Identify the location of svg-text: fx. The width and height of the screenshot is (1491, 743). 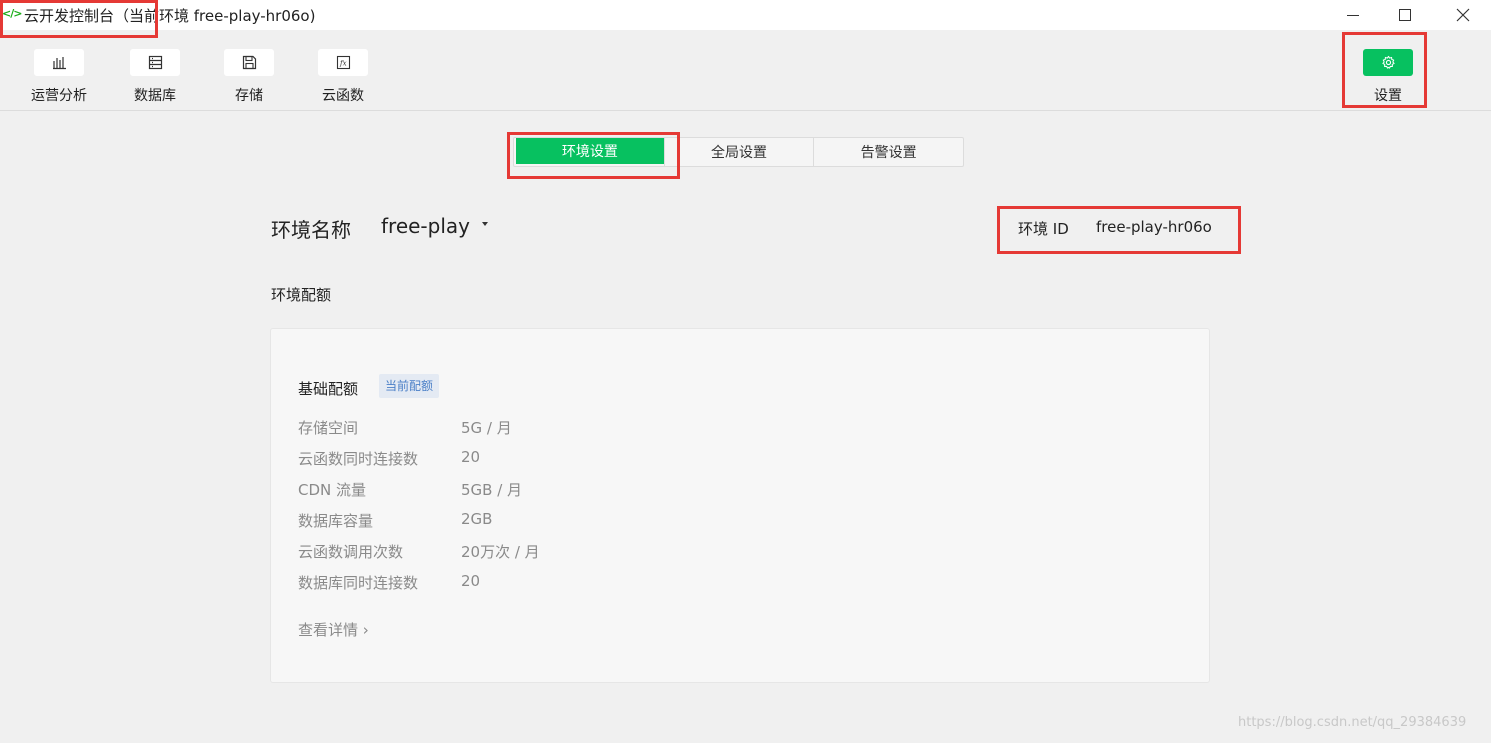
(343, 64).